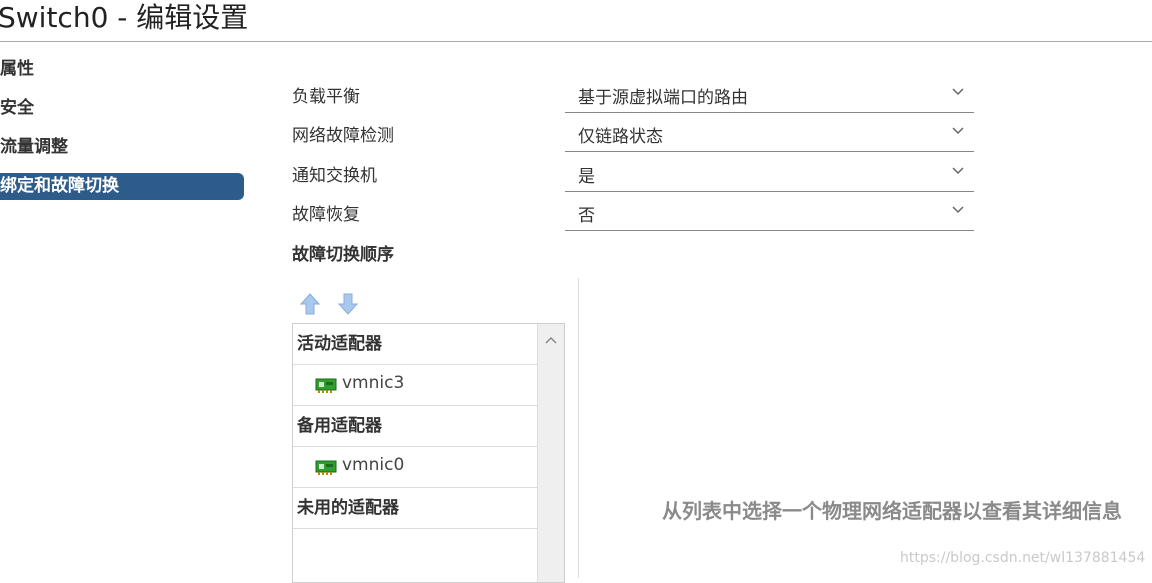 The height and width of the screenshot is (583, 1152). What do you see at coordinates (343, 255) in the screenshot?
I see `failover-order-title: 故障切换顺序` at bounding box center [343, 255].